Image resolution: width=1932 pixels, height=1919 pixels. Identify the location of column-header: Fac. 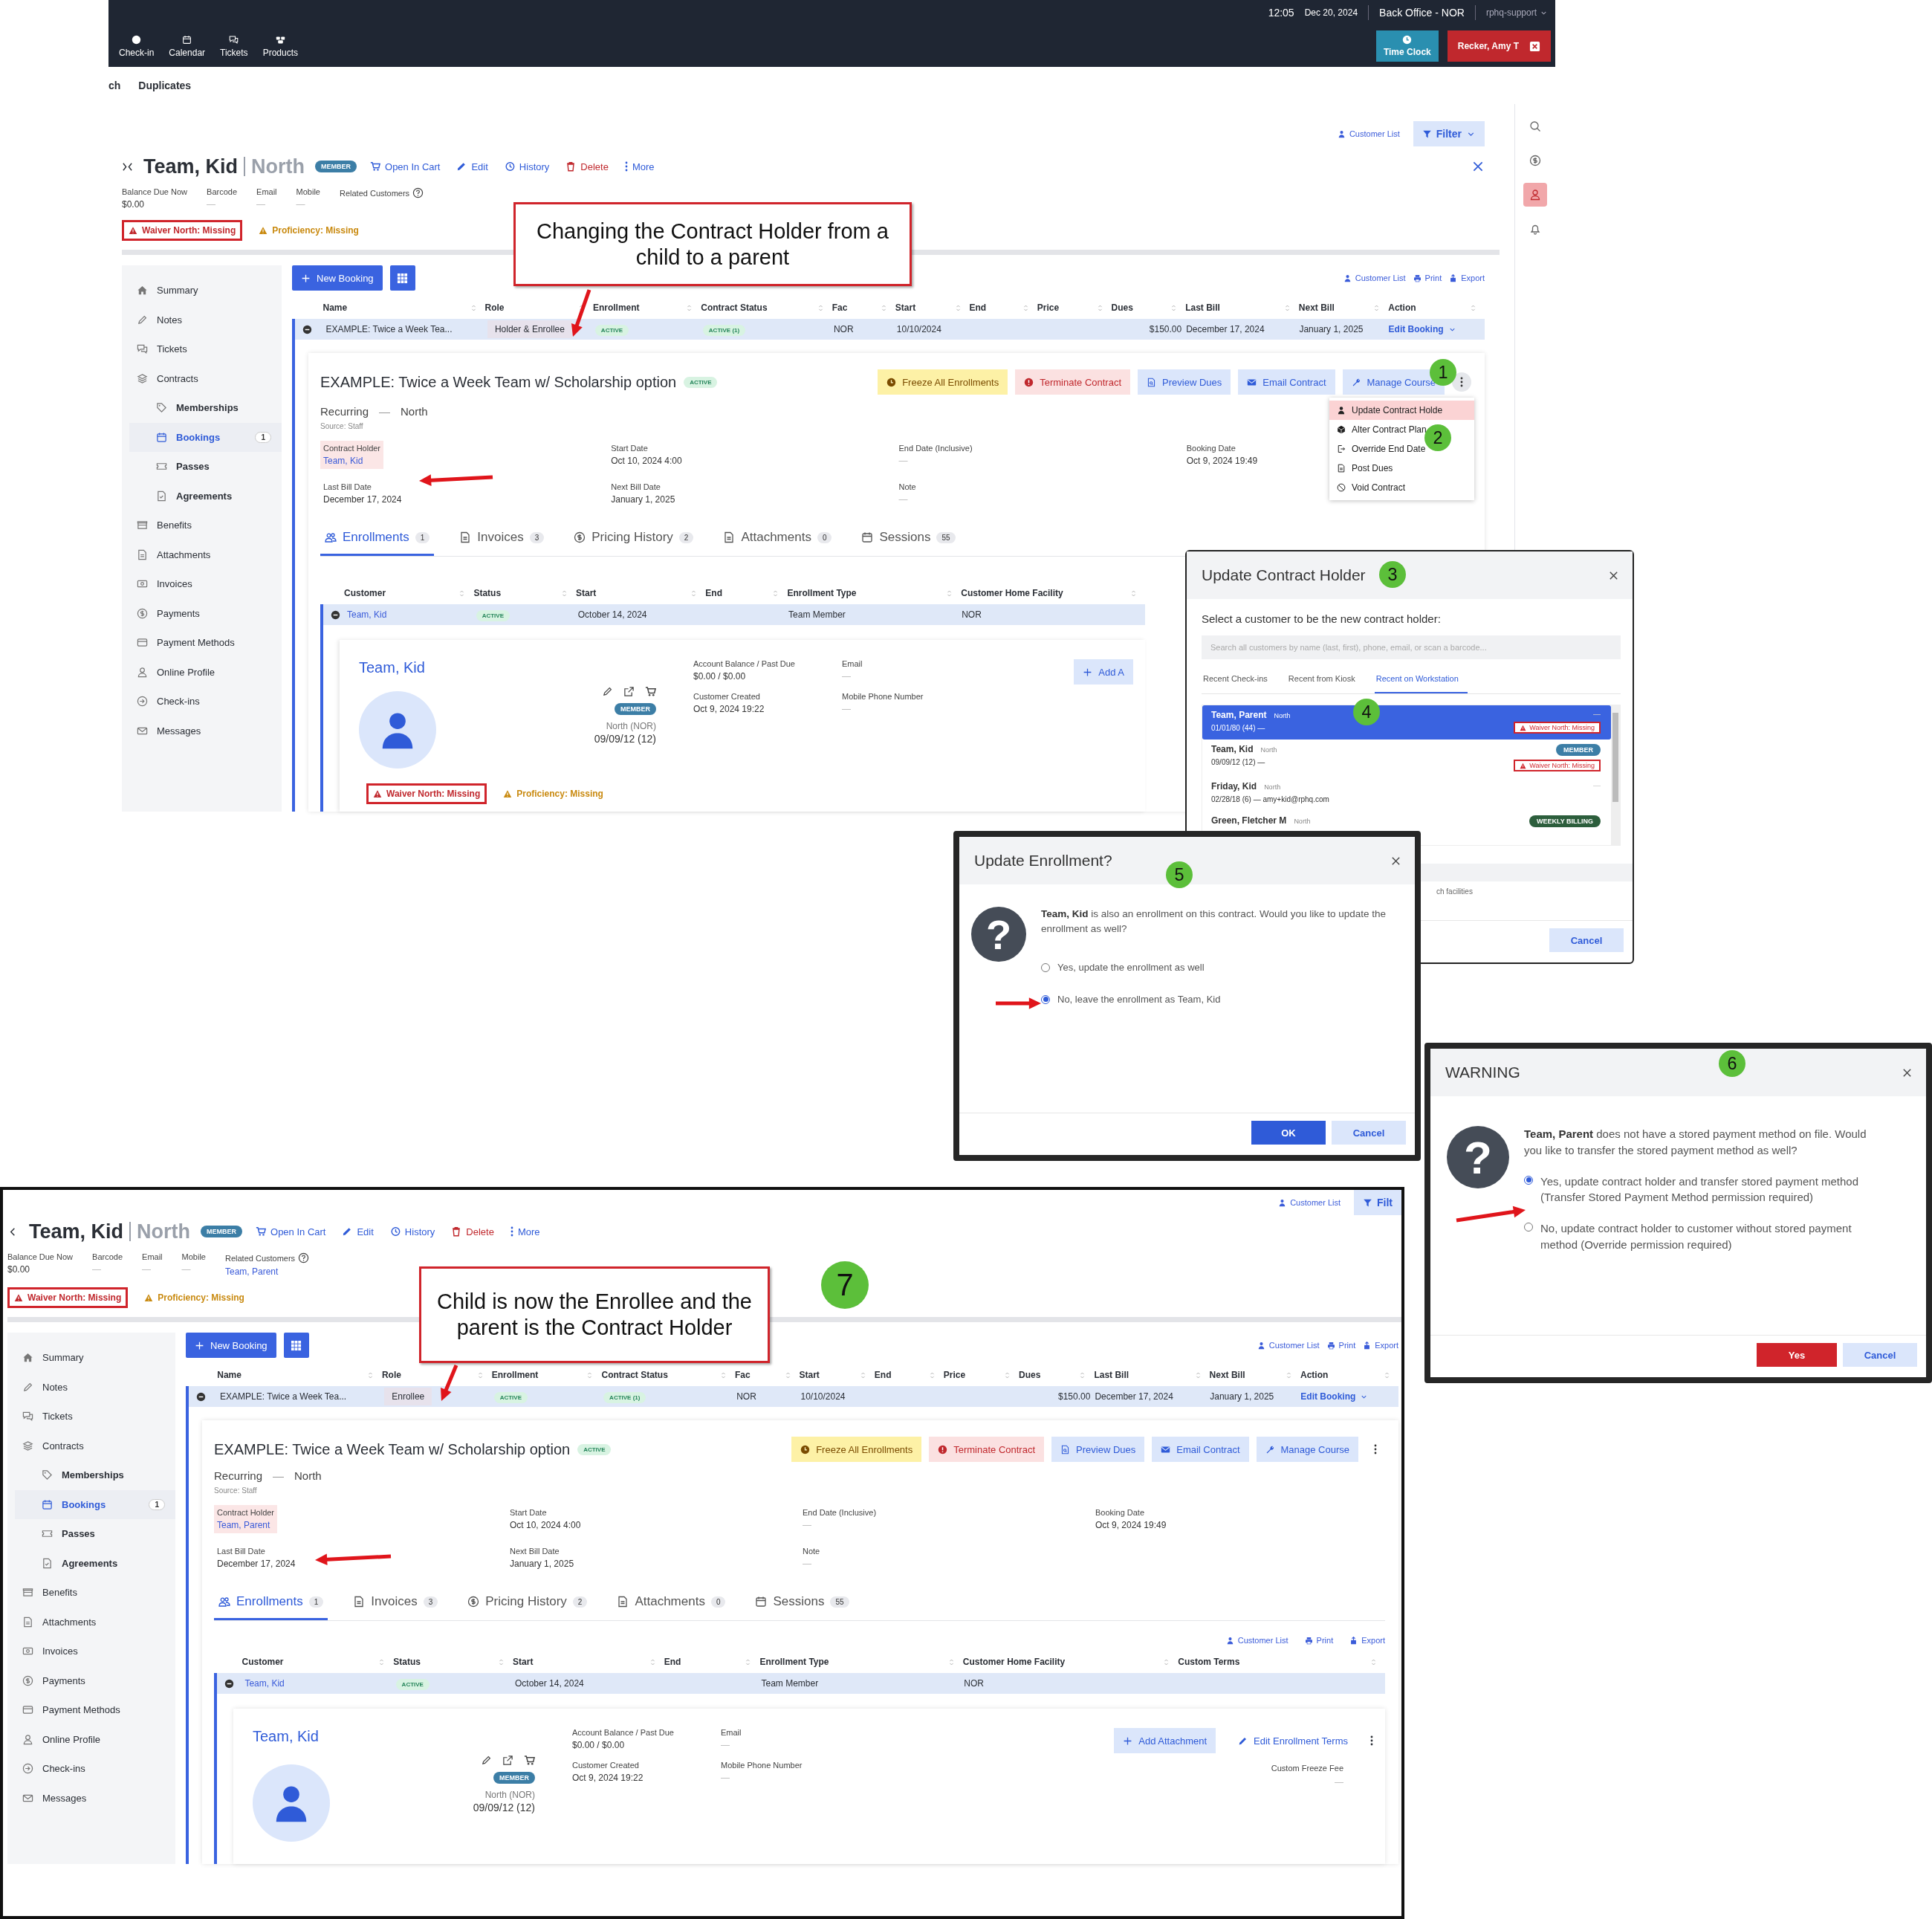
(863, 308).